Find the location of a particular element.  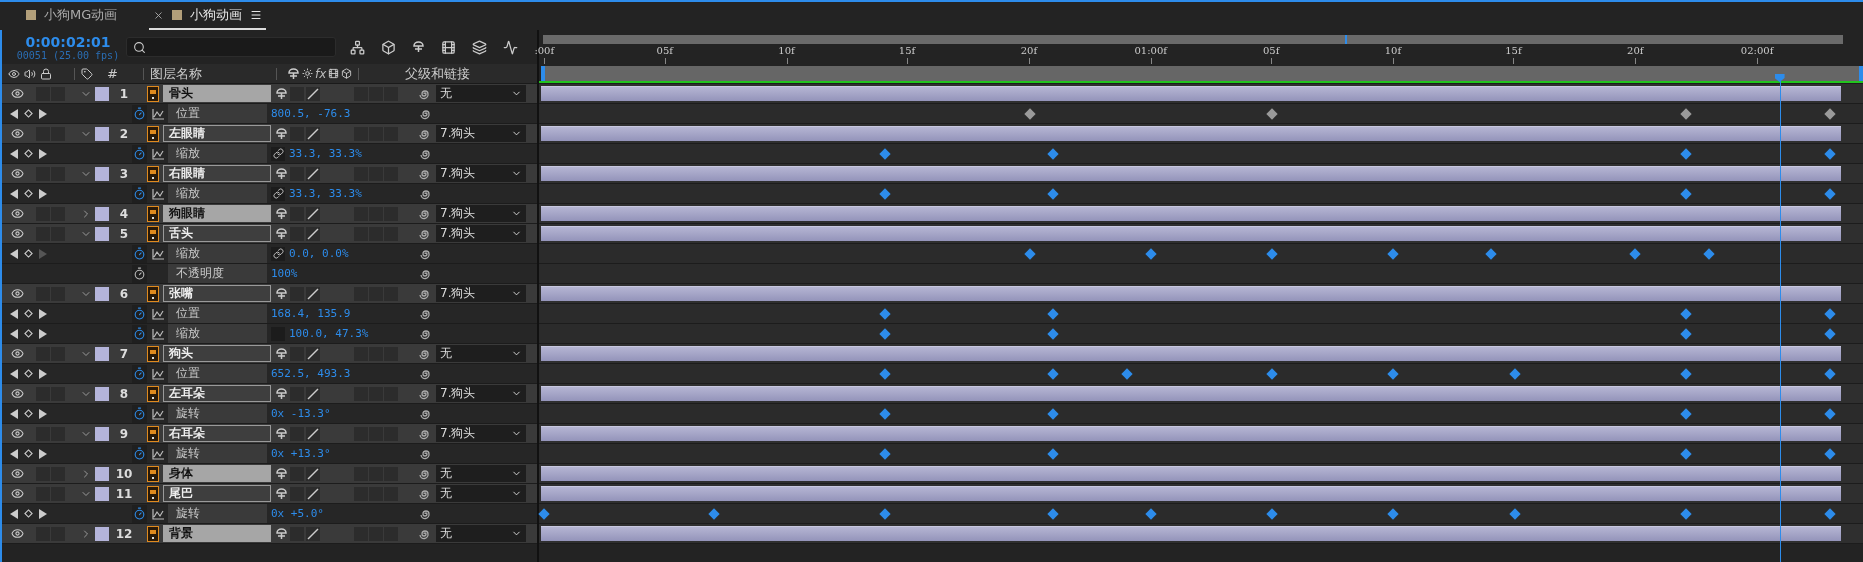

property-value: 0x -13.3° is located at coordinates (336, 413).